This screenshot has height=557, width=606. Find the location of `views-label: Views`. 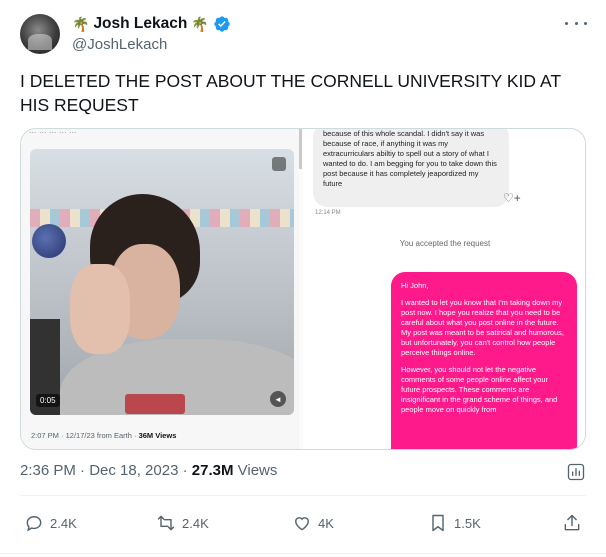

views-label: Views is located at coordinates (255, 470).